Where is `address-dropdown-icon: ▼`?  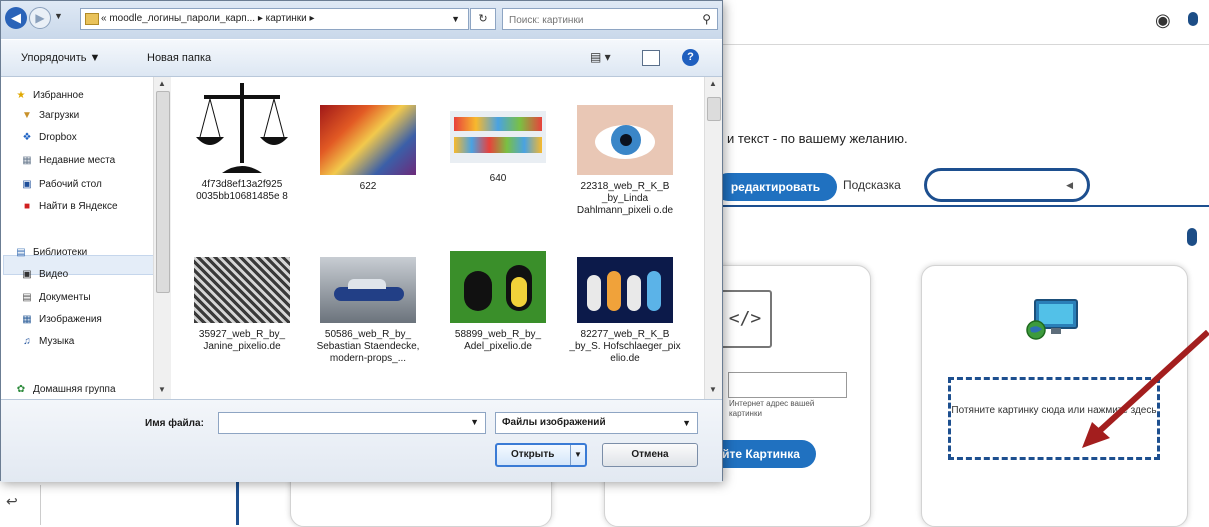 address-dropdown-icon: ▼ is located at coordinates (455, 19).